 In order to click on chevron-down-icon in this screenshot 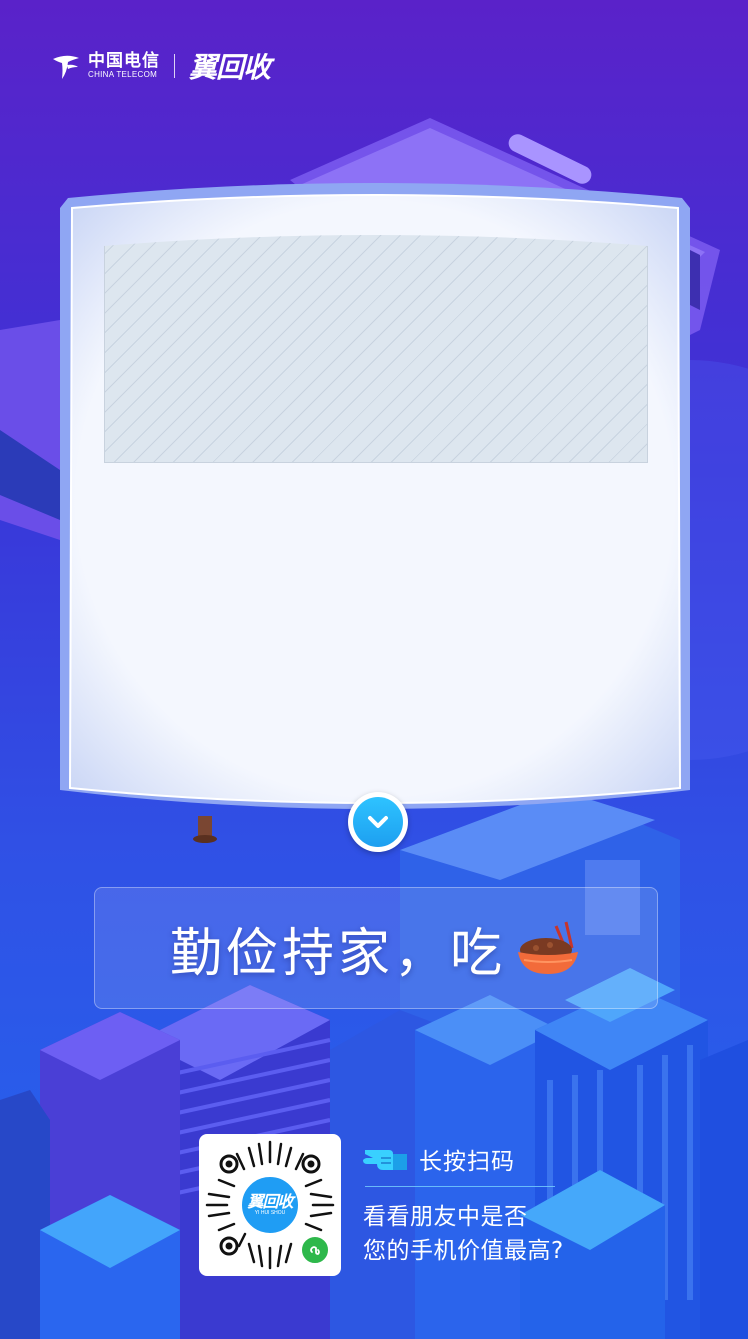, I will do `click(378, 822)`.